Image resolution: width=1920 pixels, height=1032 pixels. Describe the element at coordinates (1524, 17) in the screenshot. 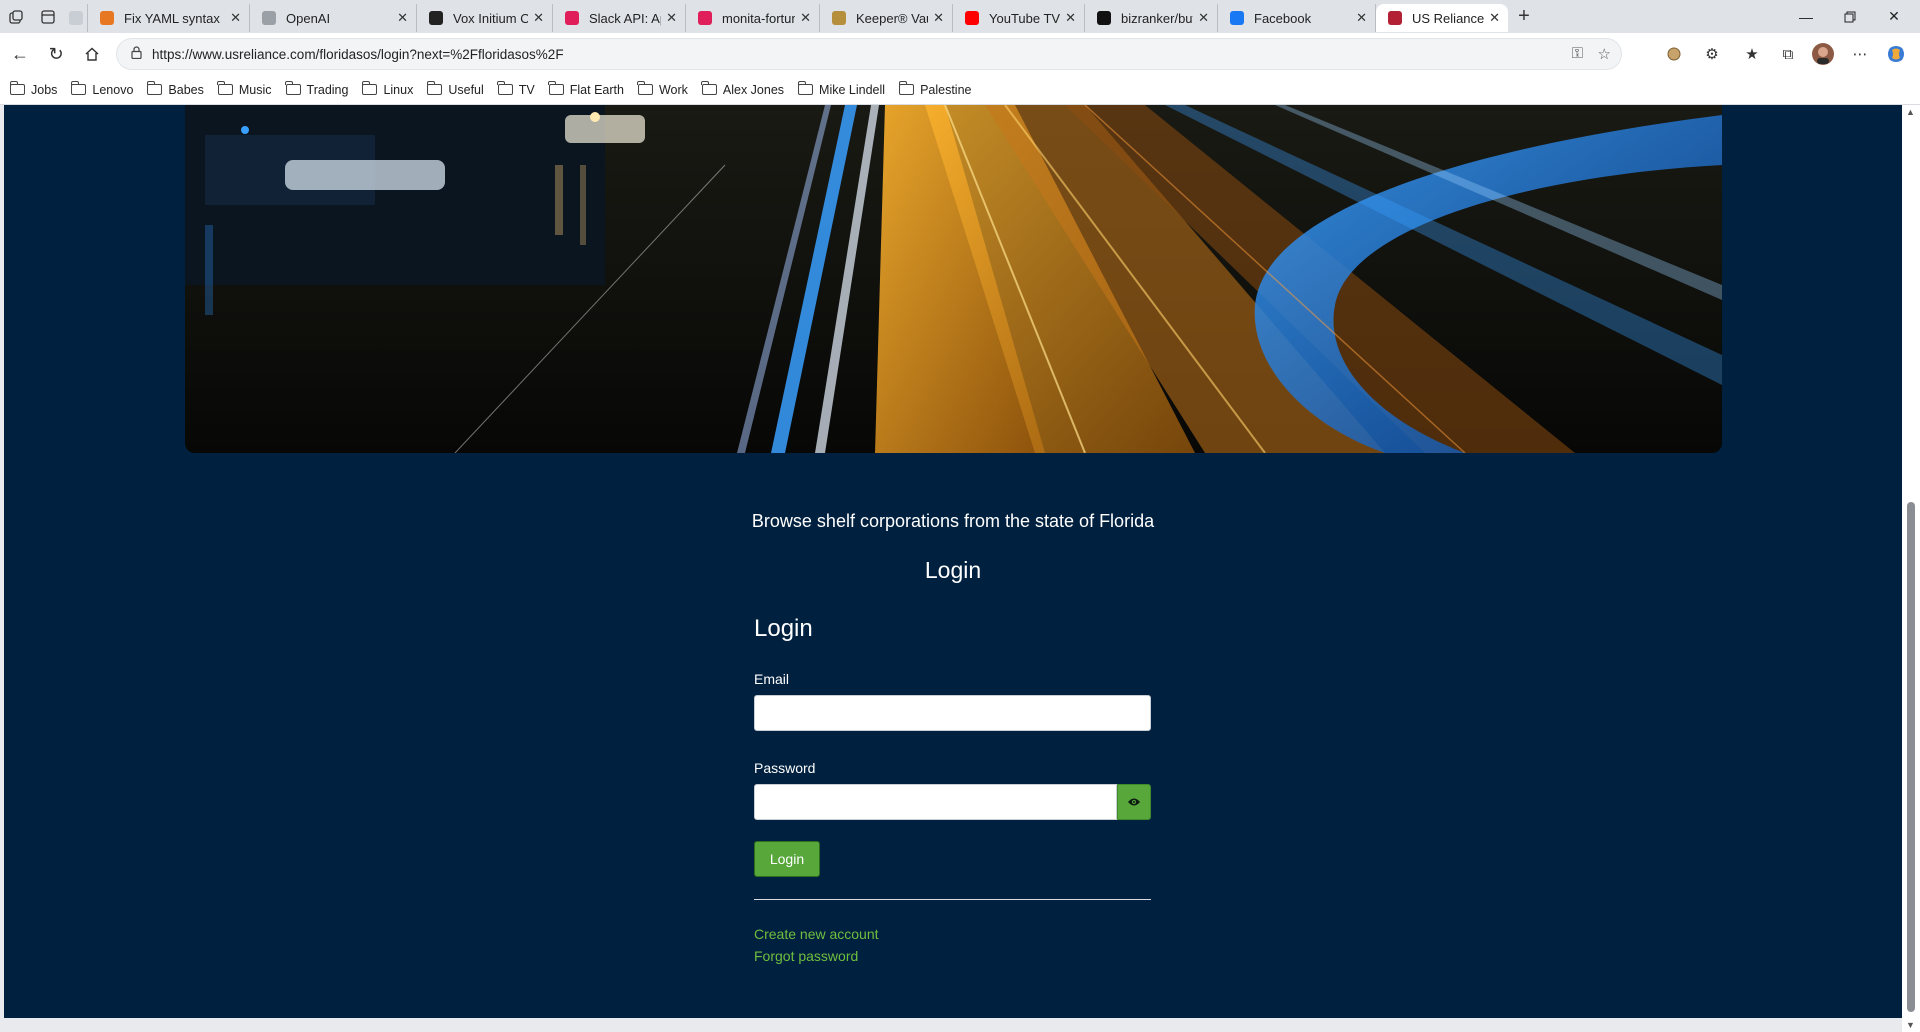

I see `new-tab-button: +` at that location.